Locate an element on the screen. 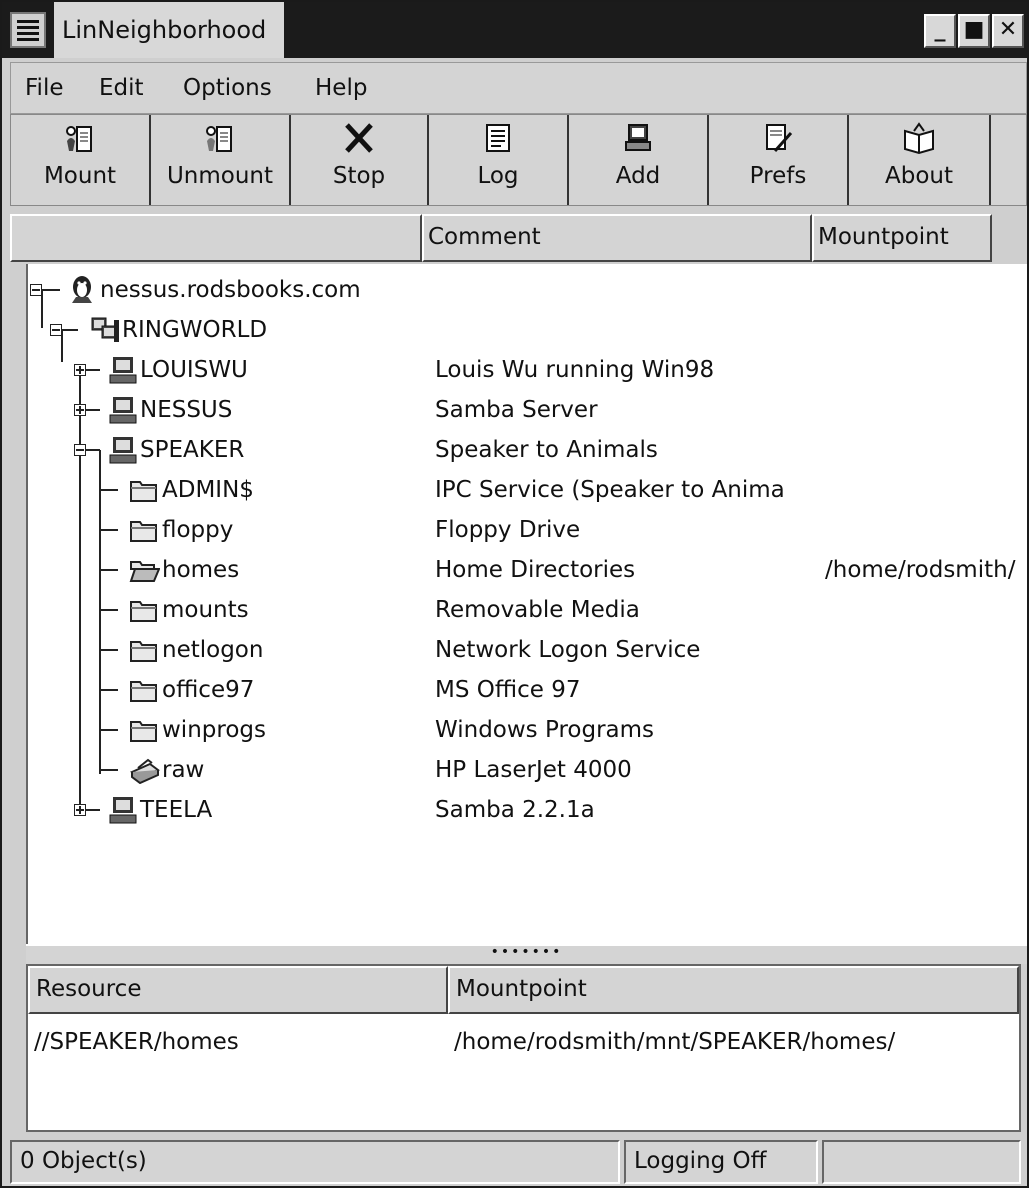 The height and width of the screenshot is (1188, 1029). log-button: Log is located at coordinates (499, 160).